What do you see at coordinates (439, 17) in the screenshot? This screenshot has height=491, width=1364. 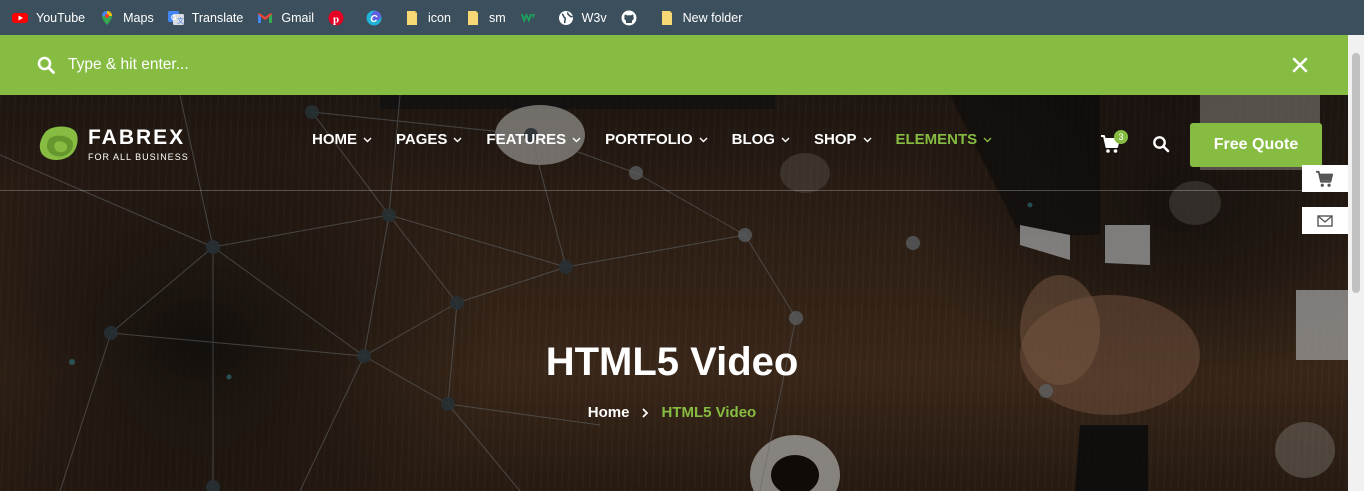 I see `bookmark-label: icon` at bounding box center [439, 17].